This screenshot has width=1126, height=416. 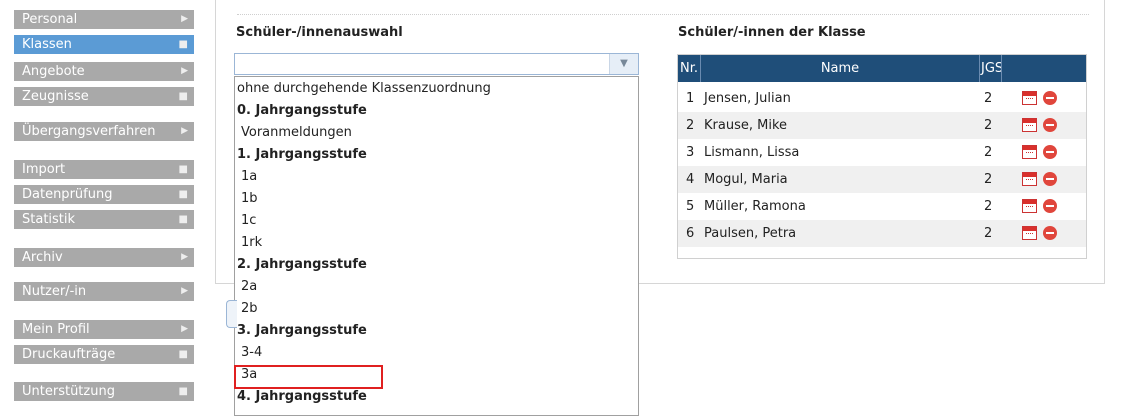 What do you see at coordinates (882, 206) in the screenshot?
I see `table-row: 5 Müller, Ramona 2` at bounding box center [882, 206].